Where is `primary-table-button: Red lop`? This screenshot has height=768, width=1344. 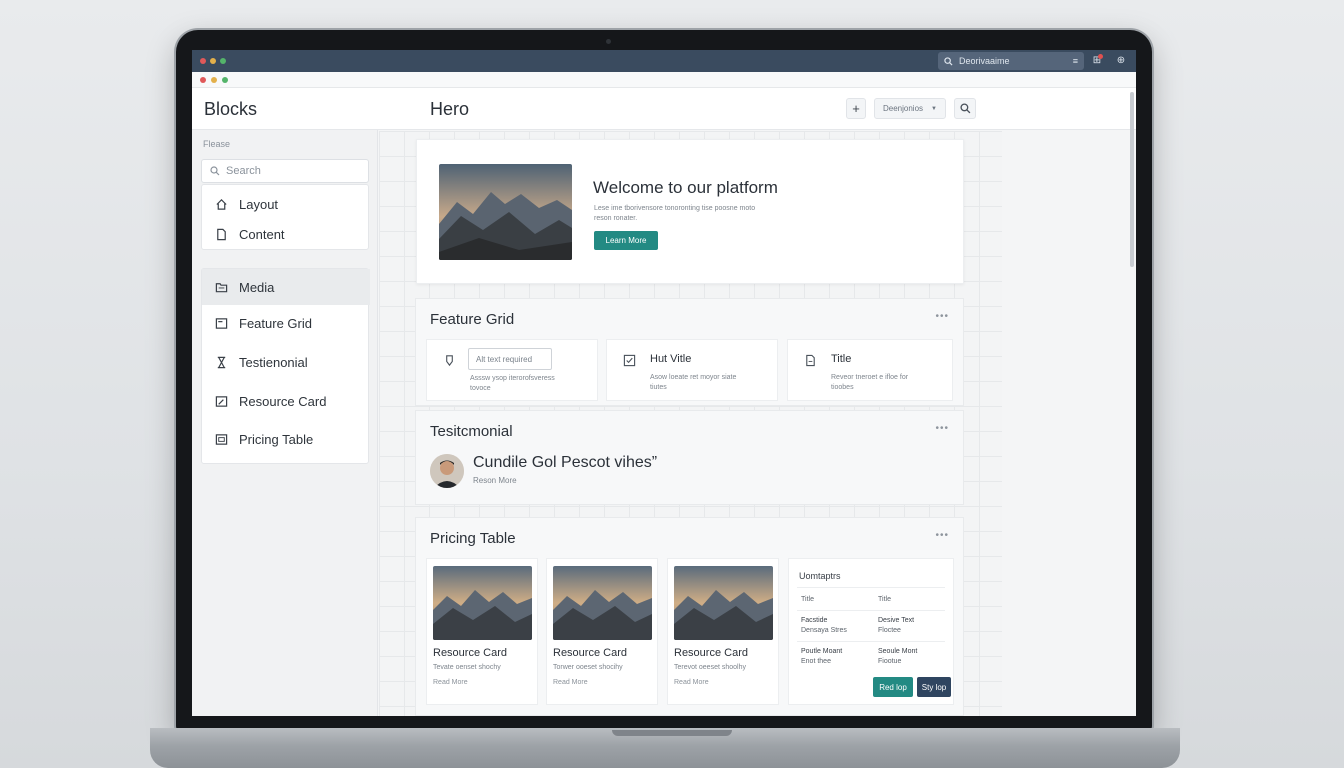
primary-table-button: Red lop is located at coordinates (893, 687).